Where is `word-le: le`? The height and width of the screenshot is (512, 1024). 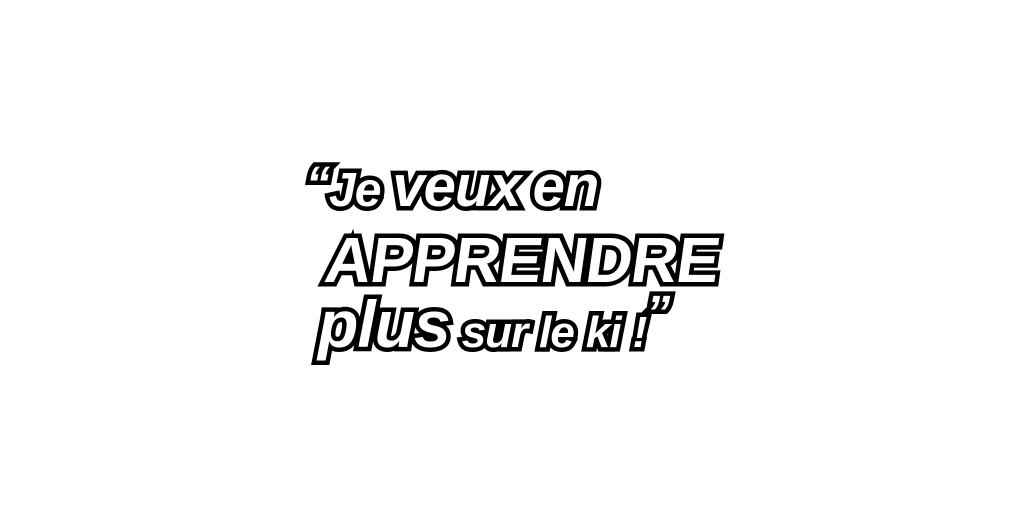 word-le: le is located at coordinates (557, 332).